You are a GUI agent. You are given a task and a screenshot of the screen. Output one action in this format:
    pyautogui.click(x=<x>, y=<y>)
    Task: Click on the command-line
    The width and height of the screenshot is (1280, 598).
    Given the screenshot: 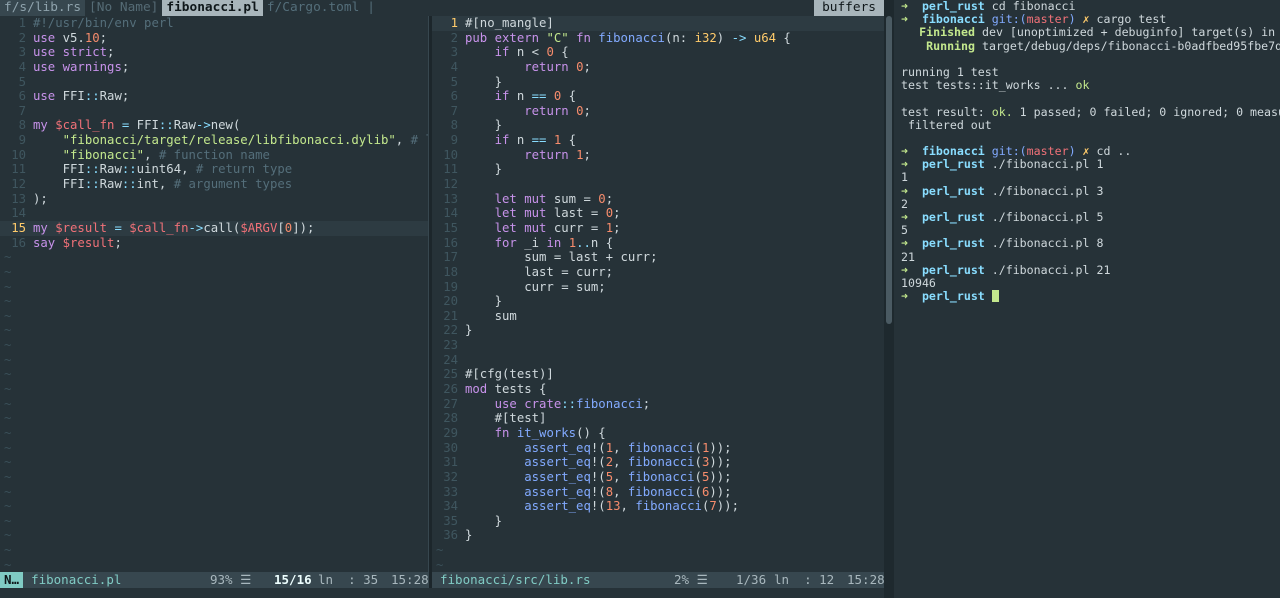 What is the action you would take?
    pyautogui.click(x=442, y=593)
    